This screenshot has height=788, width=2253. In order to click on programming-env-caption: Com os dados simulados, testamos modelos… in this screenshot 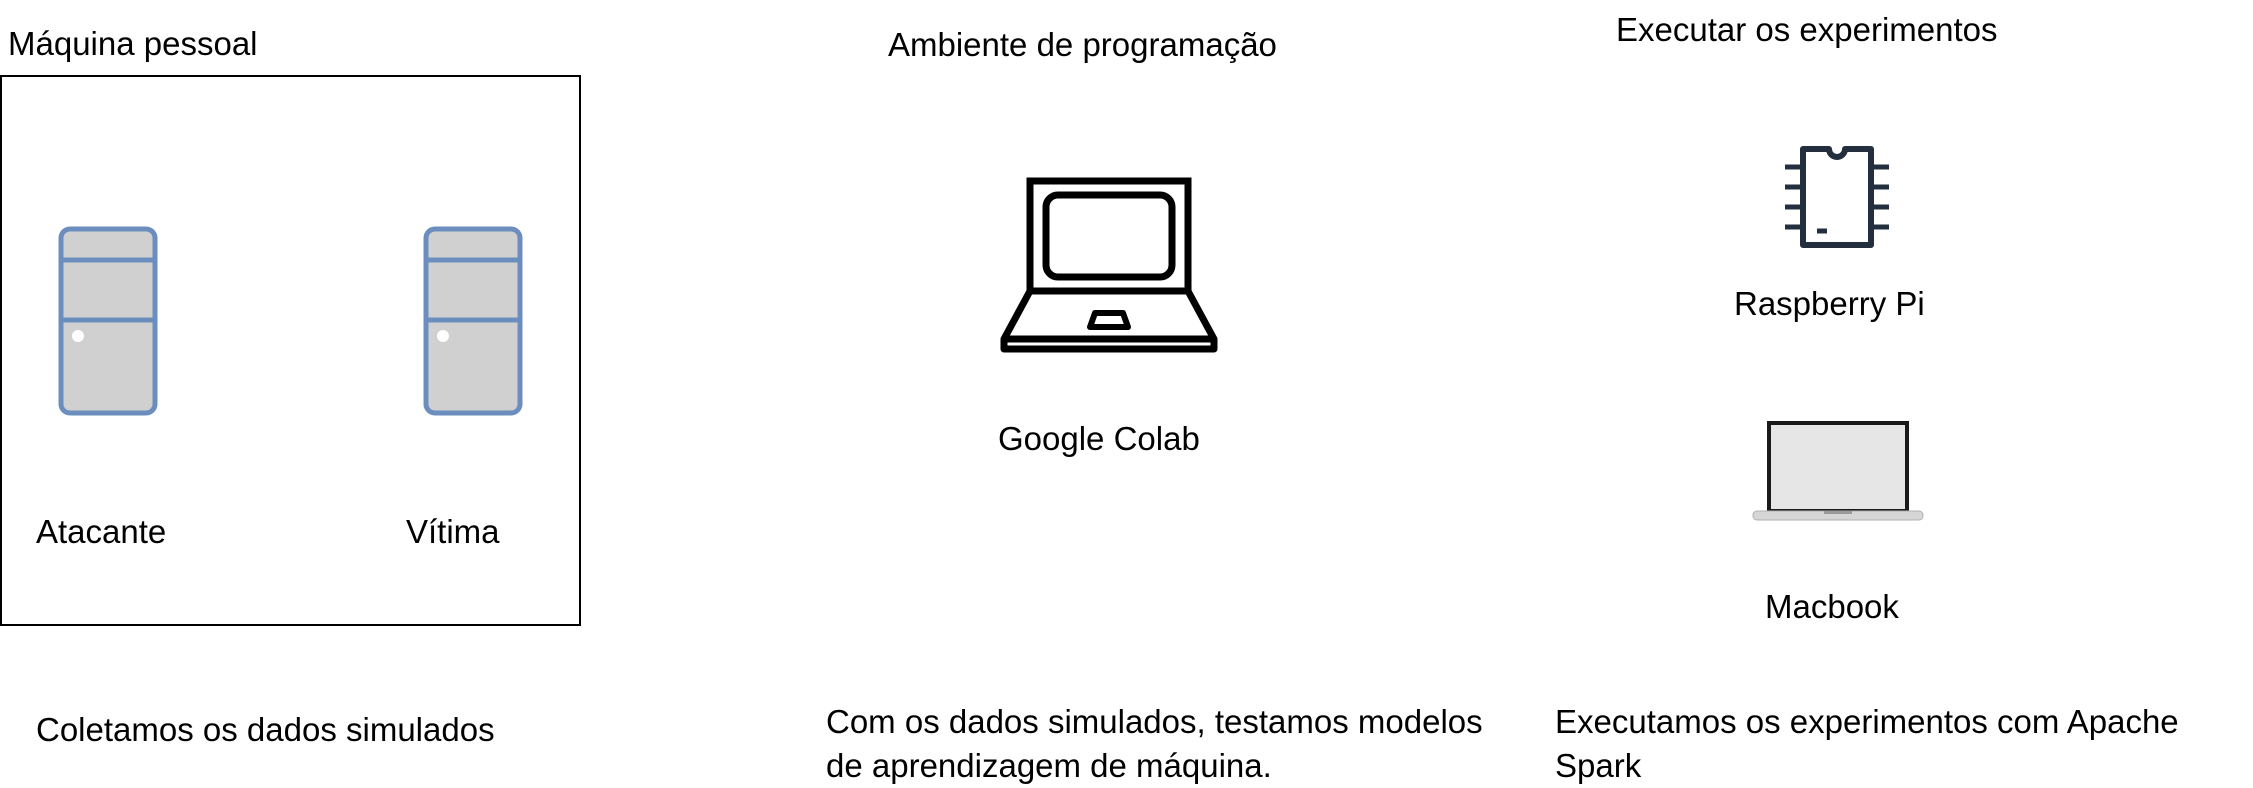, I will do `click(1154, 743)`.